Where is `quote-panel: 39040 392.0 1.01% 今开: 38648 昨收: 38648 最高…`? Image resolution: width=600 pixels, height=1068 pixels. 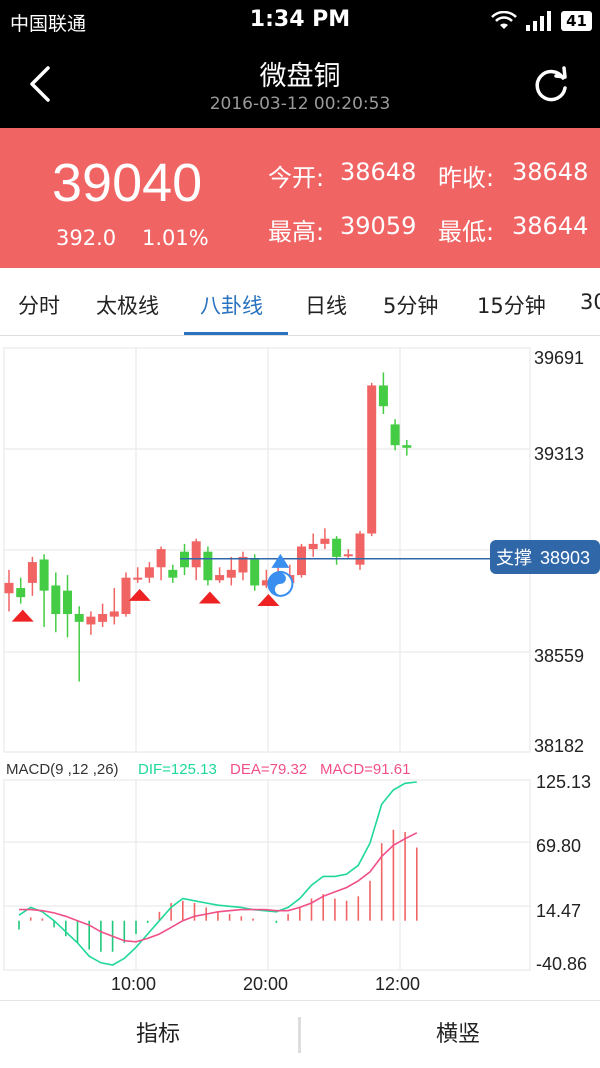
quote-panel: 39040 392.0 1.01% 今开: 38648 昨收: 38648 最高… is located at coordinates (300, 198).